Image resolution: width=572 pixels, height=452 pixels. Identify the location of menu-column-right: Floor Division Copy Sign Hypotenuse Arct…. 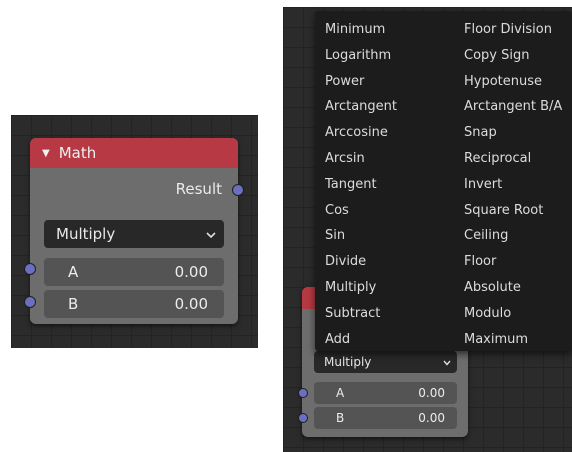
(513, 184).